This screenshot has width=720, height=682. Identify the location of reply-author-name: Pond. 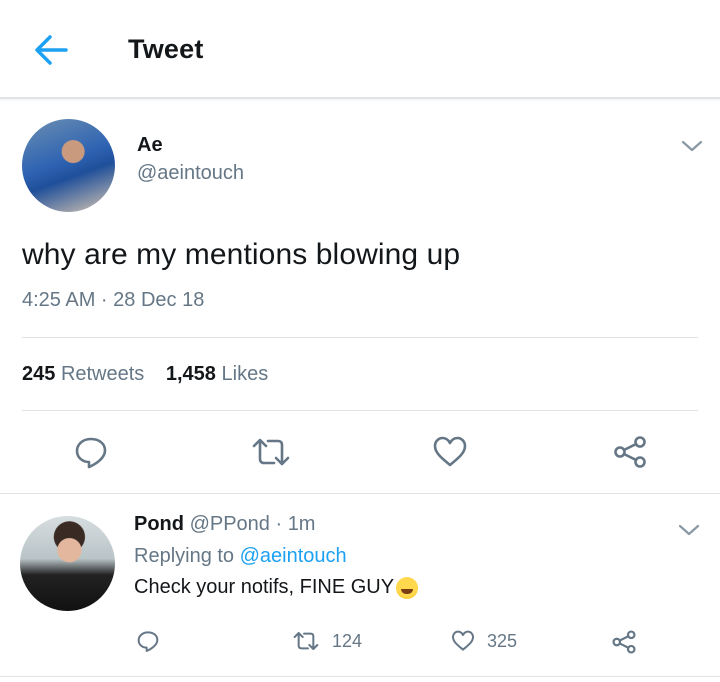
(159, 524).